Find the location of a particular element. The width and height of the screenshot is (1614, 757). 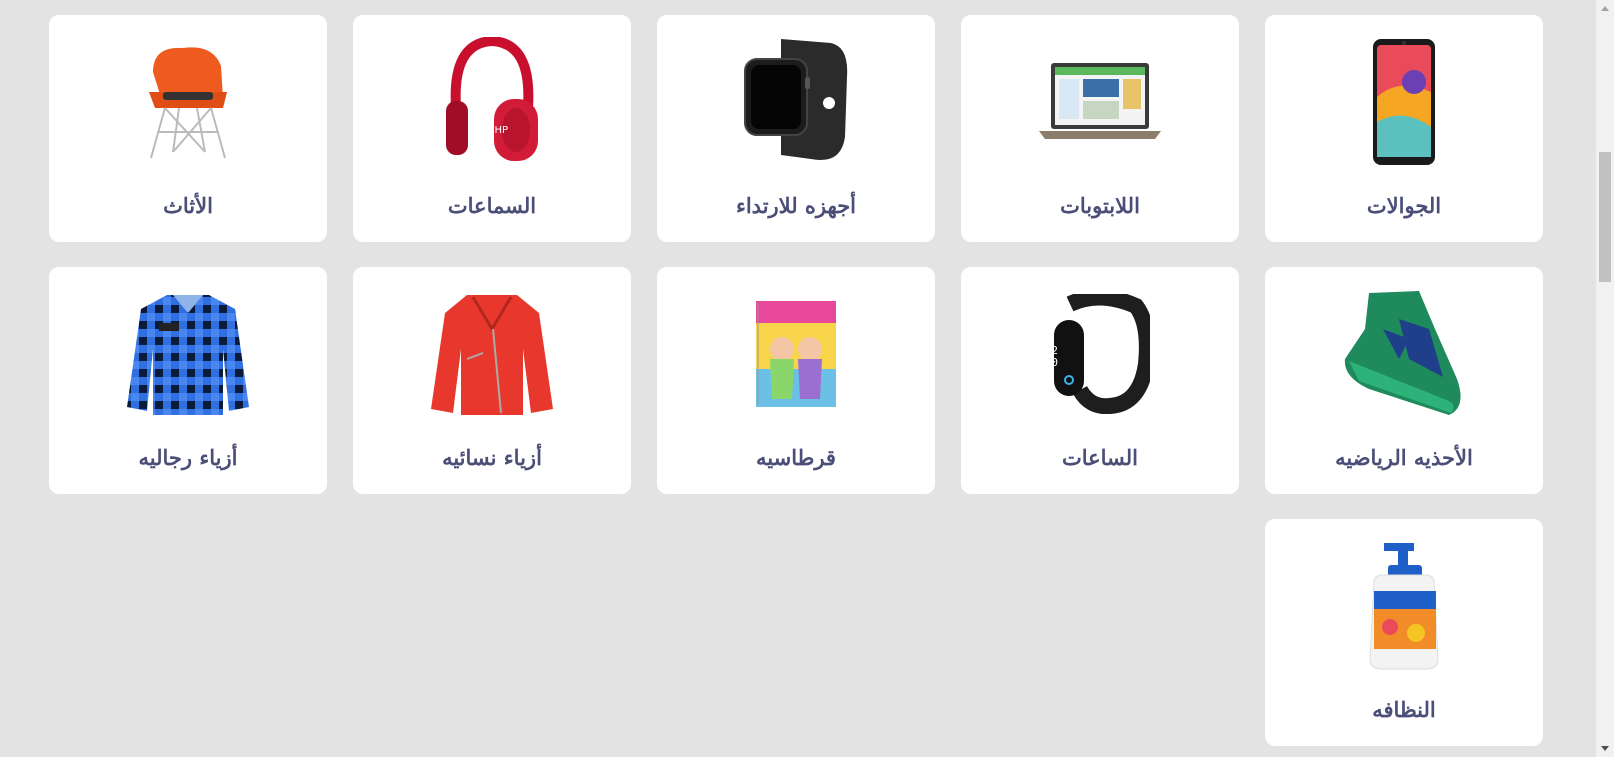

category-label: أزياء رجاليه is located at coordinates (188, 457).